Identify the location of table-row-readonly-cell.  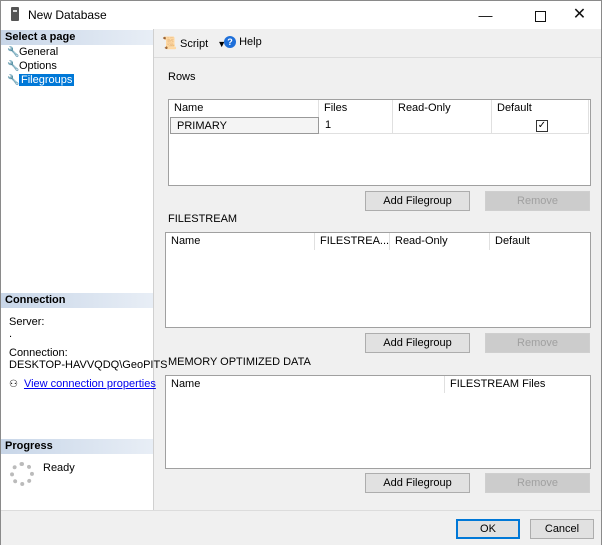
(442, 125).